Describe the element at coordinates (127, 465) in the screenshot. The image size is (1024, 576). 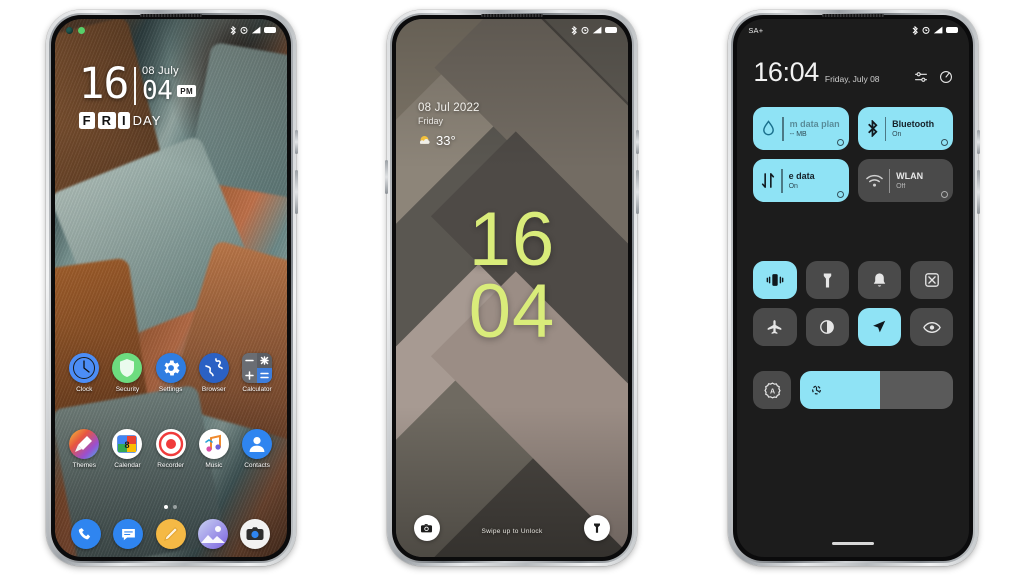
I see `app-label: Calendar` at that location.